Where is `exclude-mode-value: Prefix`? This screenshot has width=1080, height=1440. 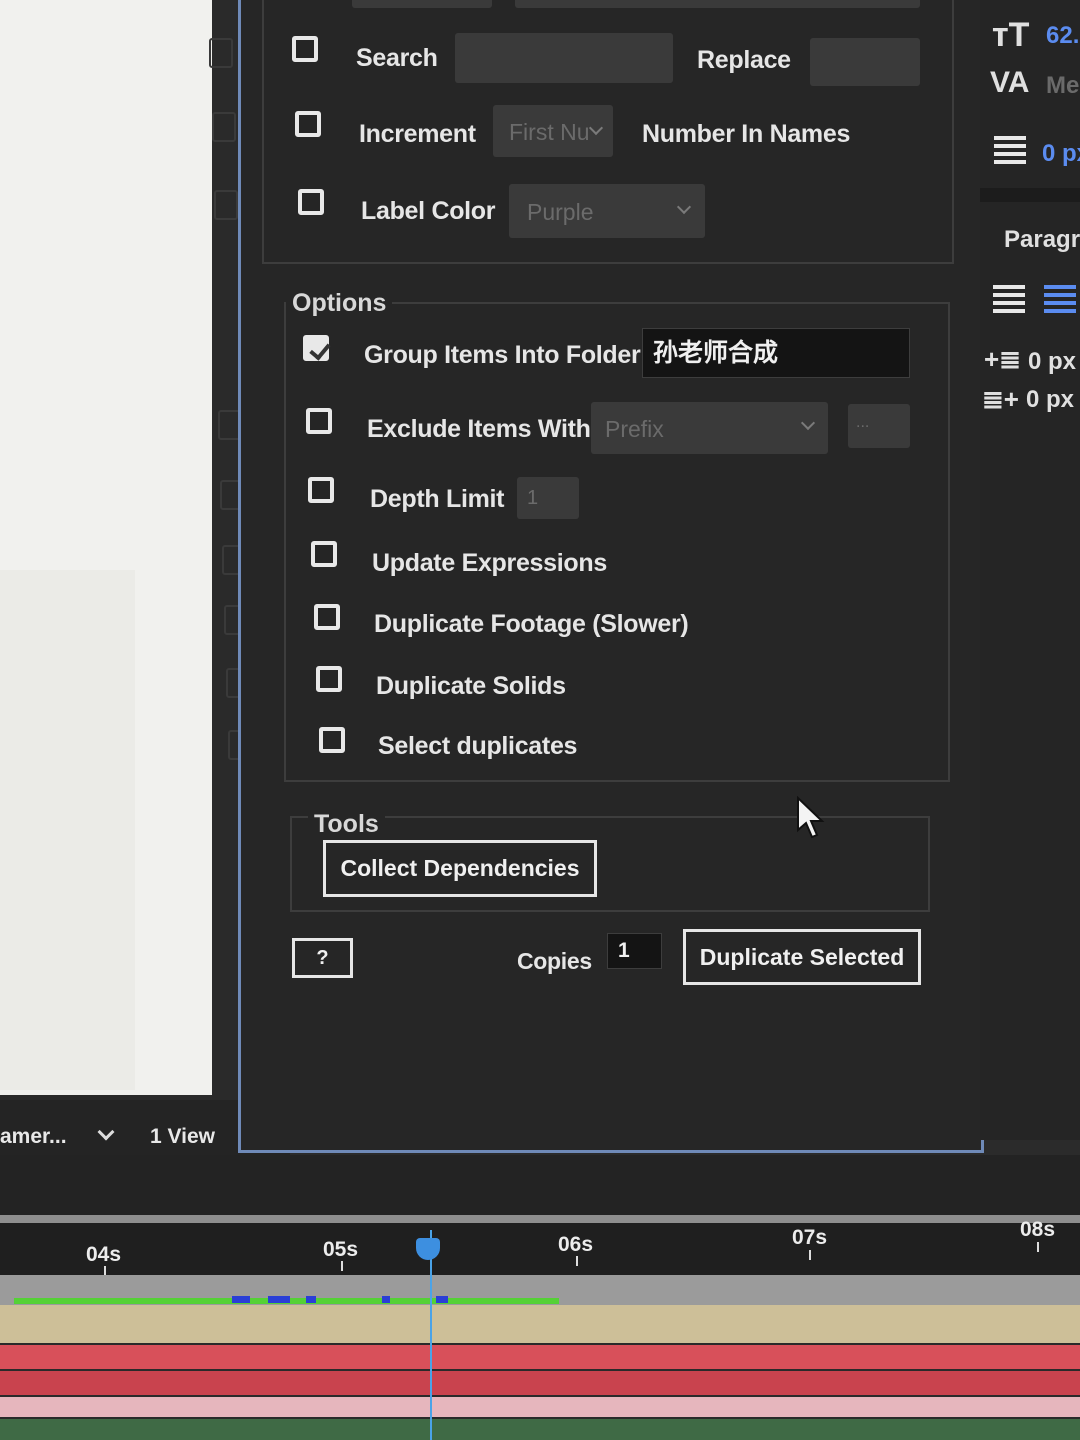
exclude-mode-value: Prefix is located at coordinates (634, 429).